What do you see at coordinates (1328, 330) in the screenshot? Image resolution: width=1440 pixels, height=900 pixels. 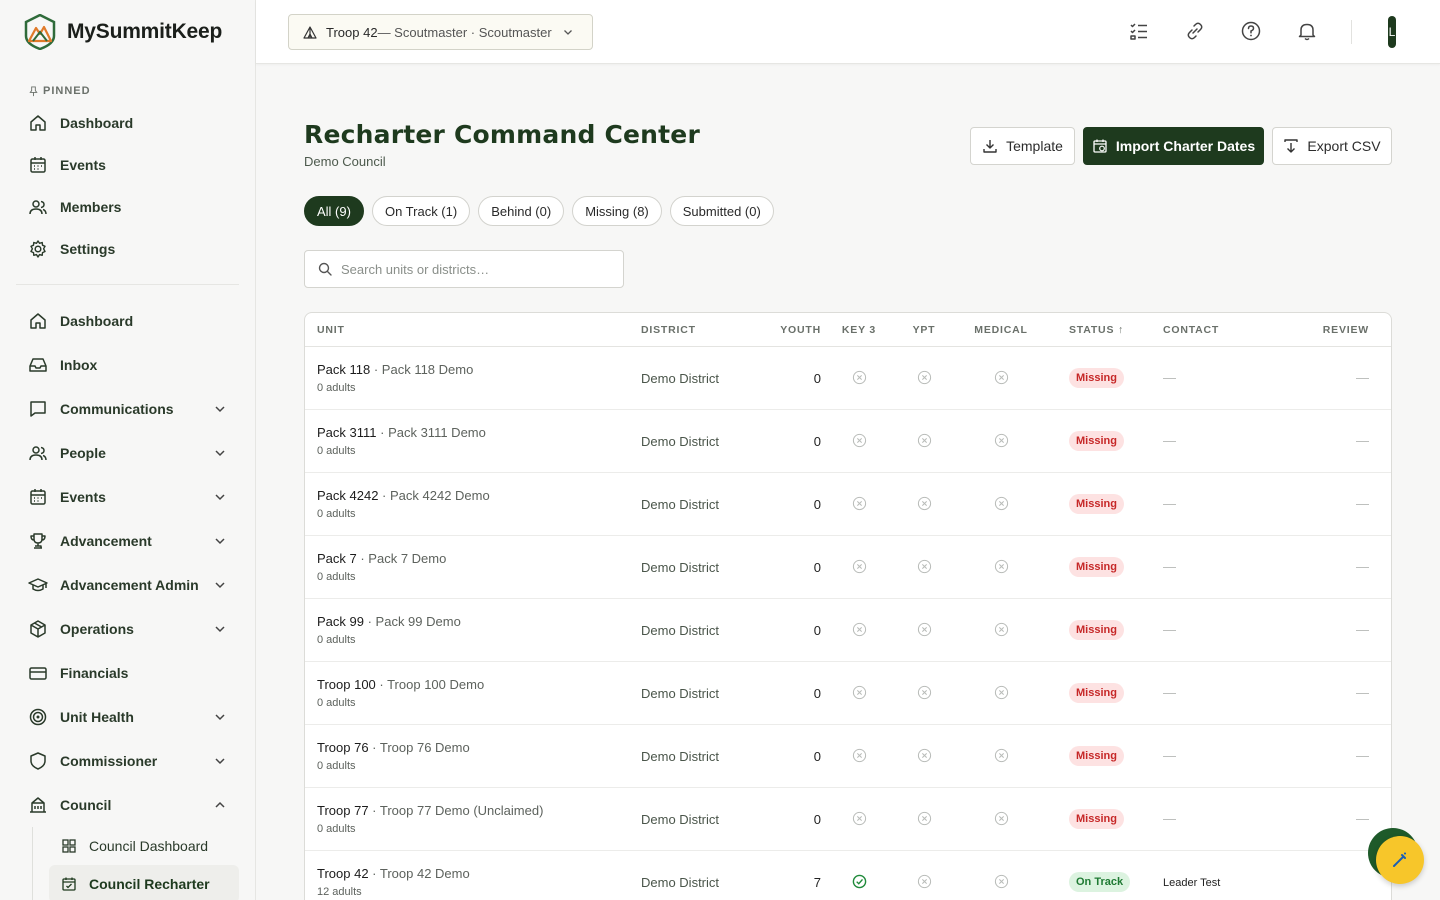 I see `col-review: REVIEW` at bounding box center [1328, 330].